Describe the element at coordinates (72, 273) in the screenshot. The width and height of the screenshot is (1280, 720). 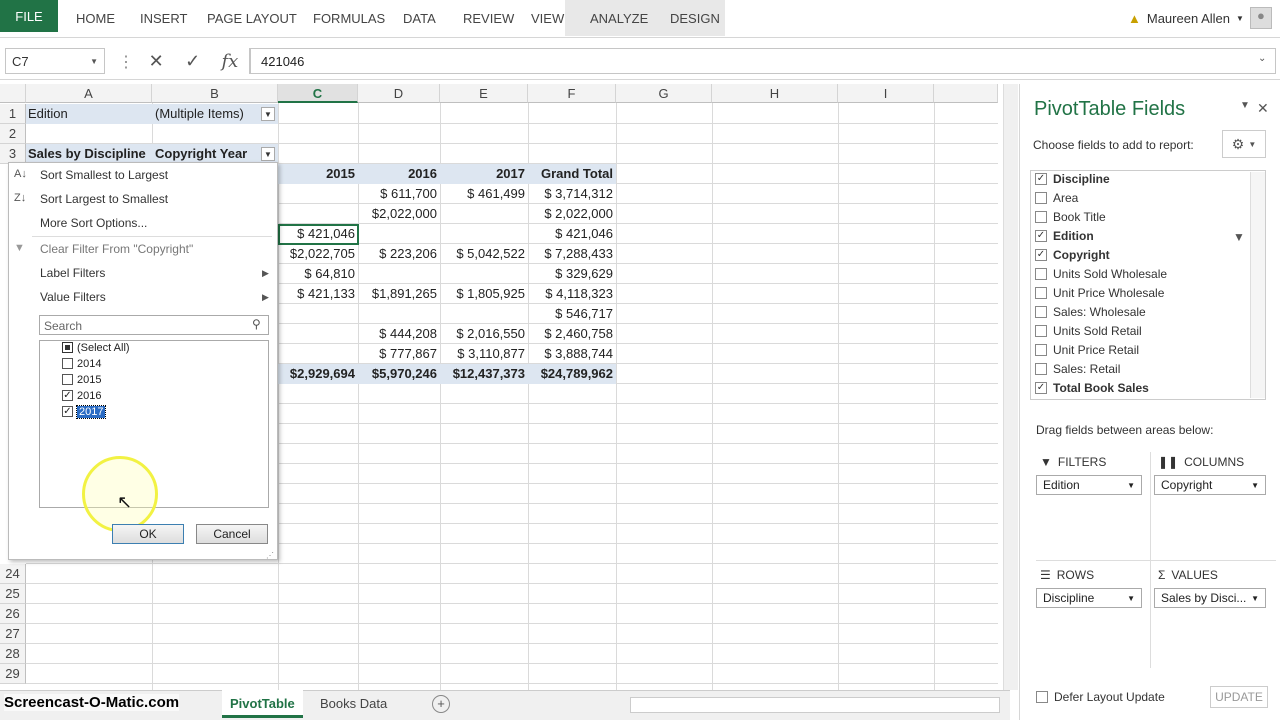
I see `label-filters-item: Label Filters` at that location.